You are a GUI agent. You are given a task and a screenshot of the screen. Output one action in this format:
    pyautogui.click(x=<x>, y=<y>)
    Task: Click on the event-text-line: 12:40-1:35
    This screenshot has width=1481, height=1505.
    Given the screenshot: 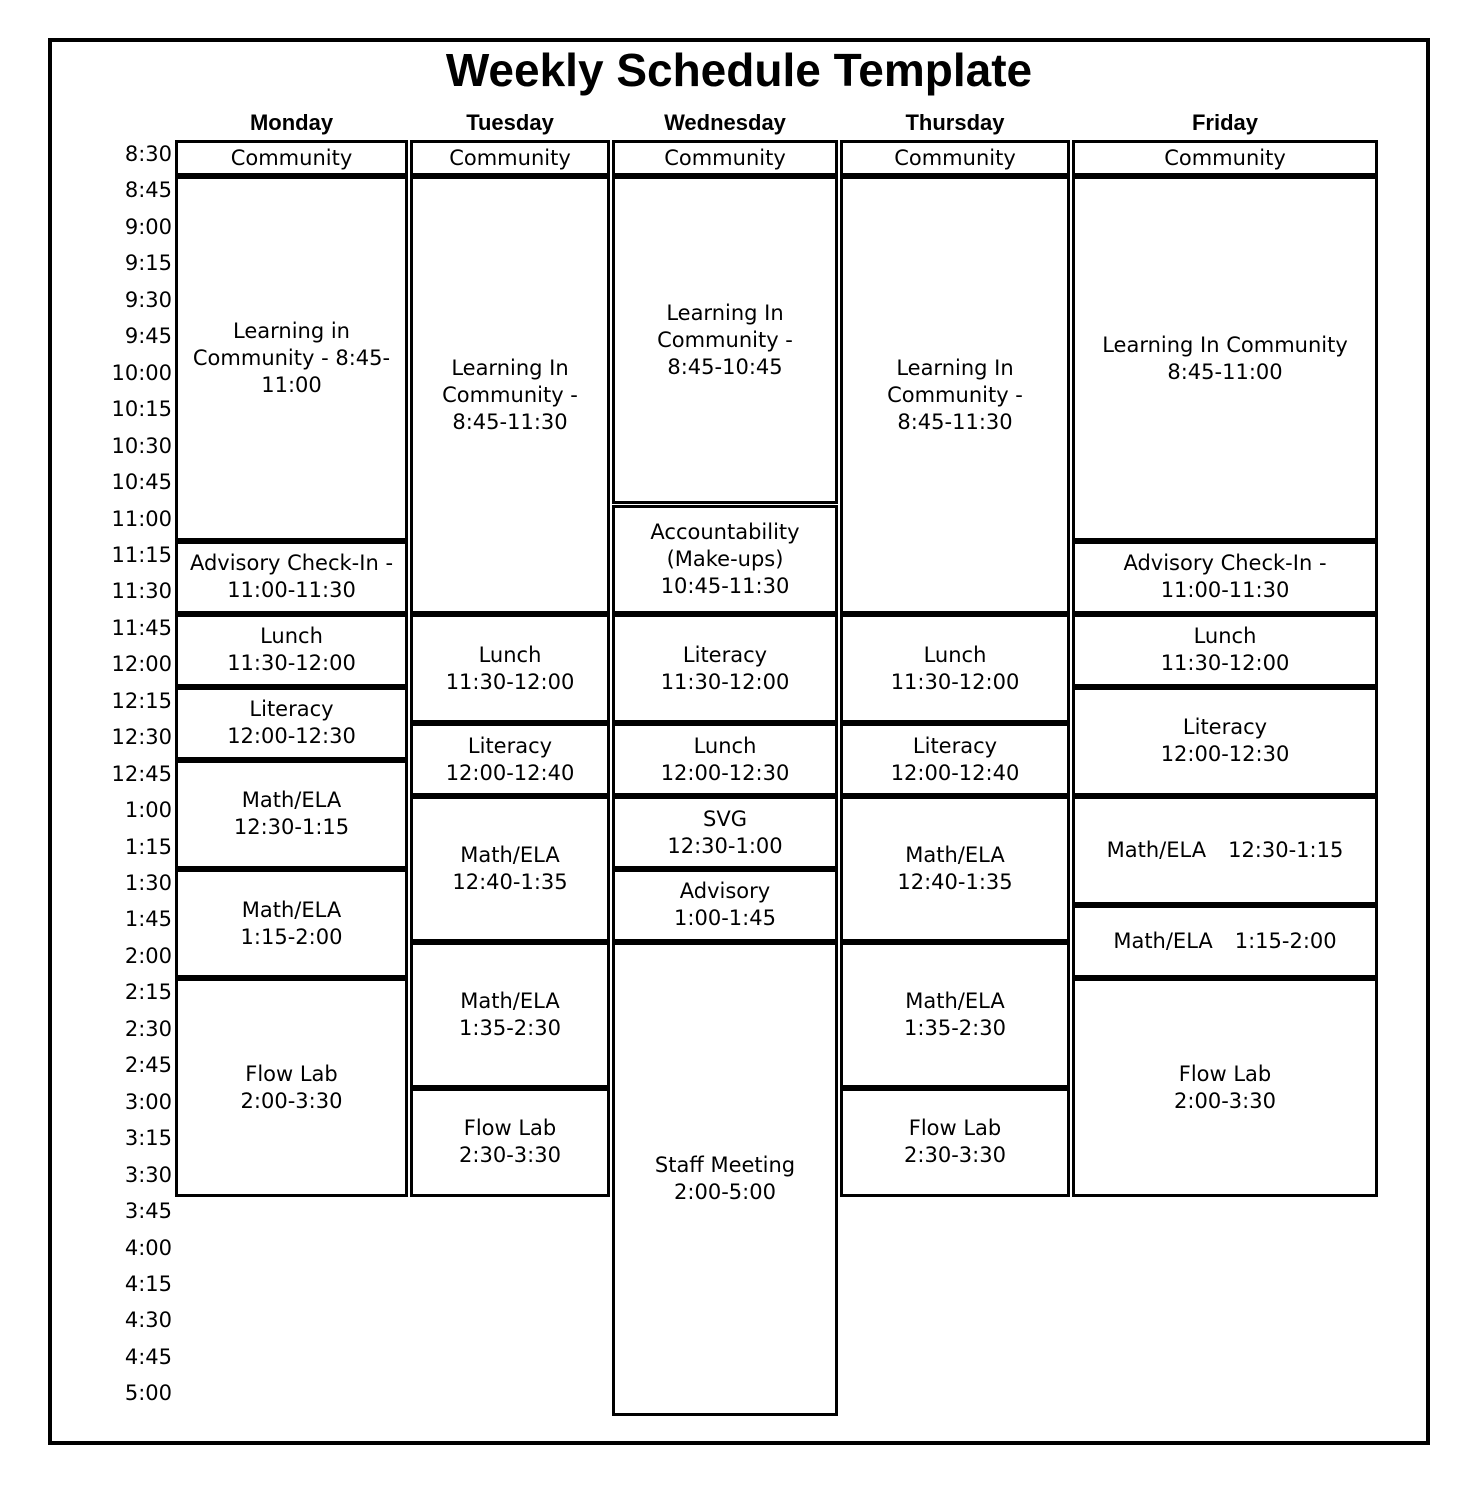 What is the action you would take?
    pyautogui.click(x=510, y=881)
    